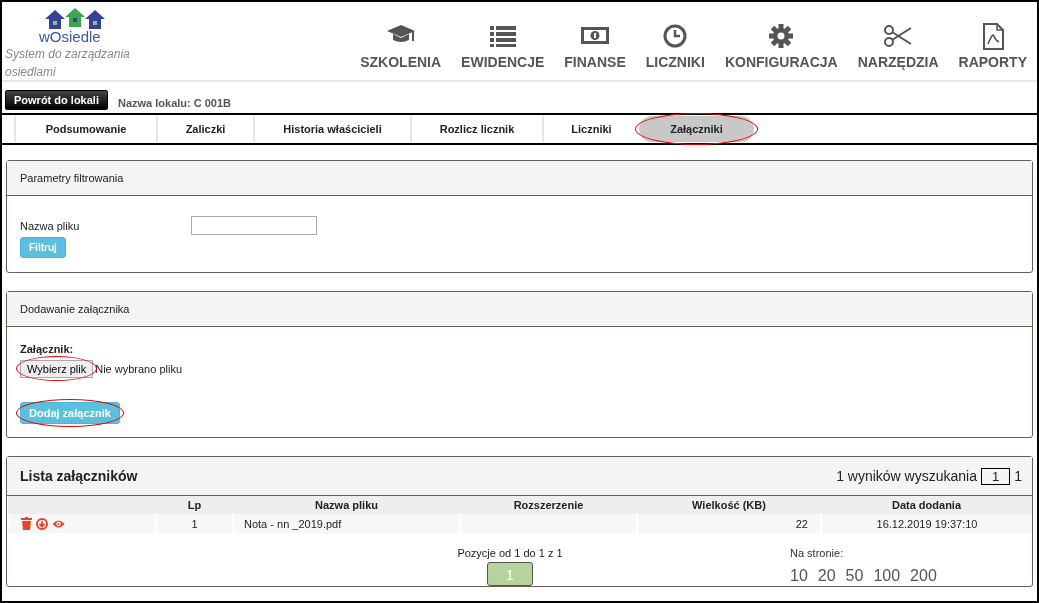 Image resolution: width=1039 pixels, height=603 pixels. Describe the element at coordinates (75, 309) in the screenshot. I see `panel-title: Dodawanie załącznika` at that location.